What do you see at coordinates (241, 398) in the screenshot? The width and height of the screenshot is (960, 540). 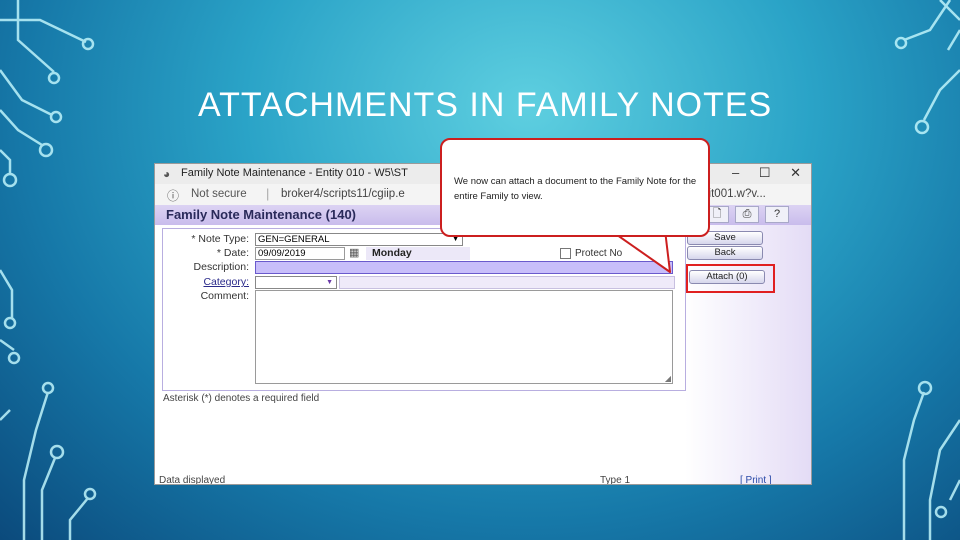 I see `required-field-note: Asterisk (*) denotes a required field` at bounding box center [241, 398].